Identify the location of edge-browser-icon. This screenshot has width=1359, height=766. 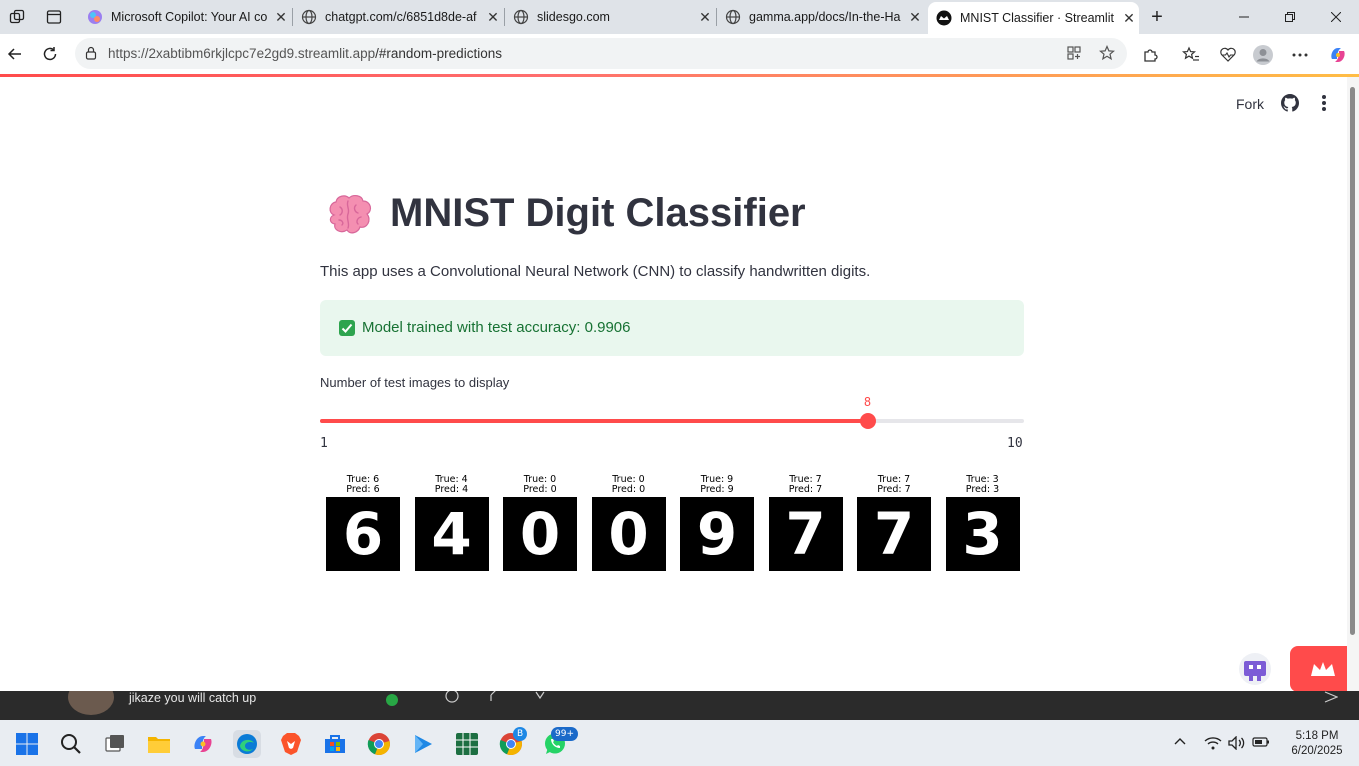
(247, 744).